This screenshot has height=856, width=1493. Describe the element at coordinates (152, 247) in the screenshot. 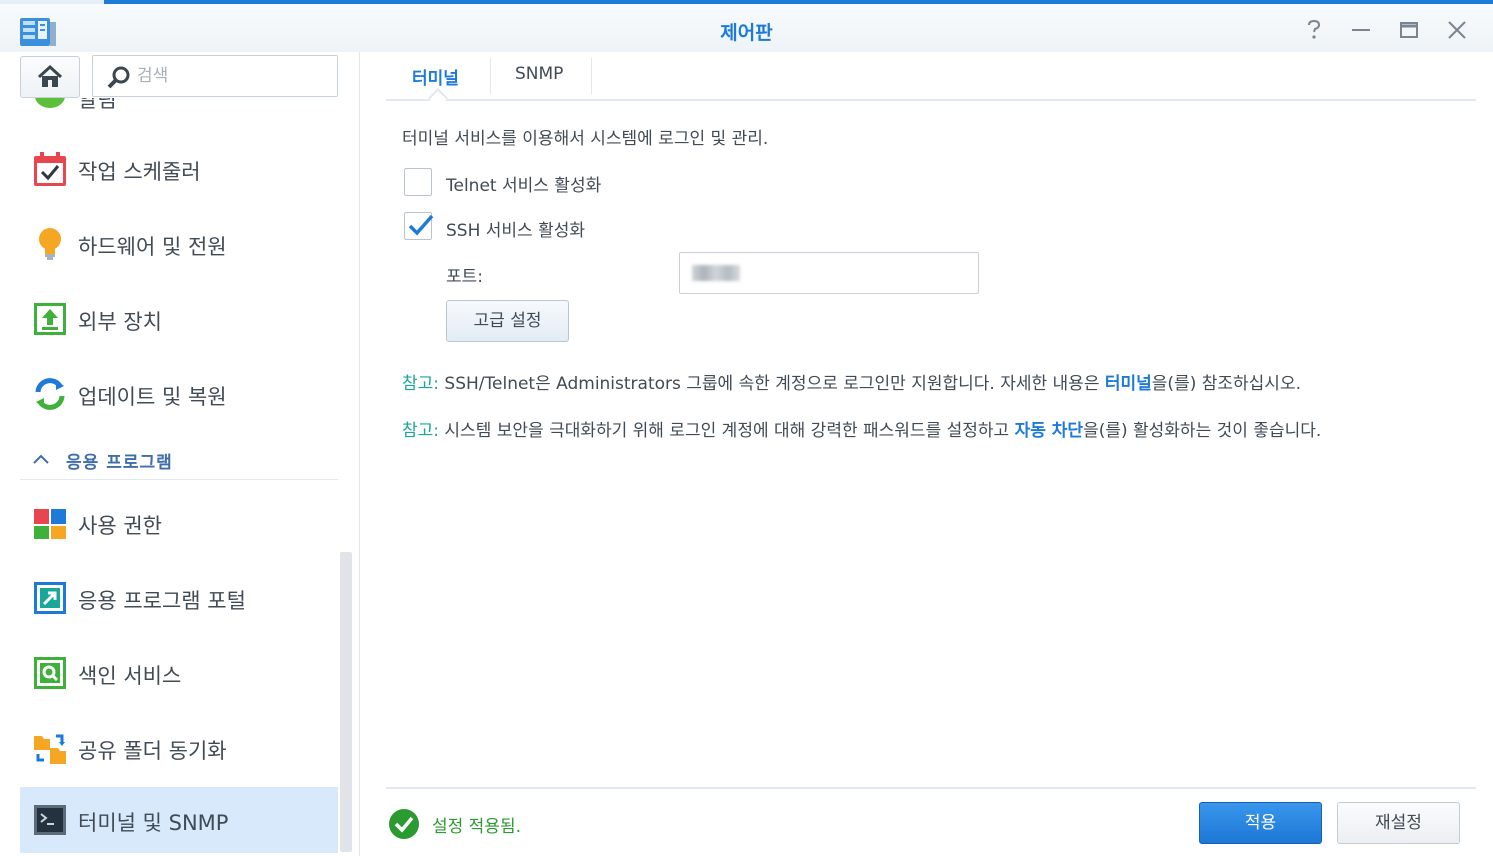

I see `sidebar-item-label: 하드웨어 및 전원` at that location.